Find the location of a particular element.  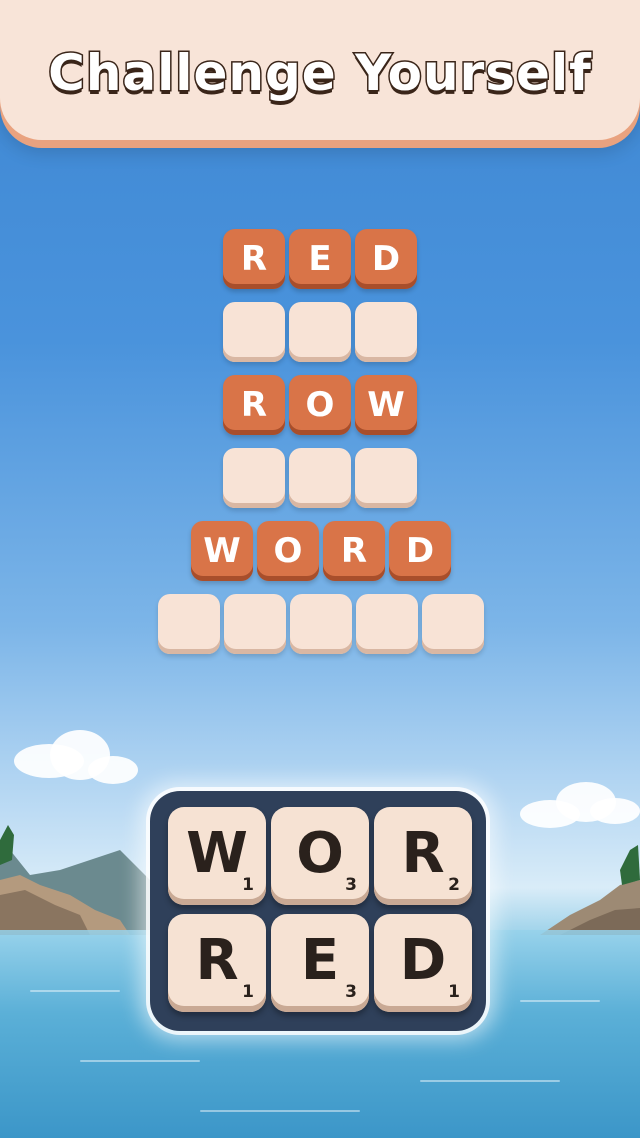

puzzle-row: R O W is located at coordinates (320, 405).